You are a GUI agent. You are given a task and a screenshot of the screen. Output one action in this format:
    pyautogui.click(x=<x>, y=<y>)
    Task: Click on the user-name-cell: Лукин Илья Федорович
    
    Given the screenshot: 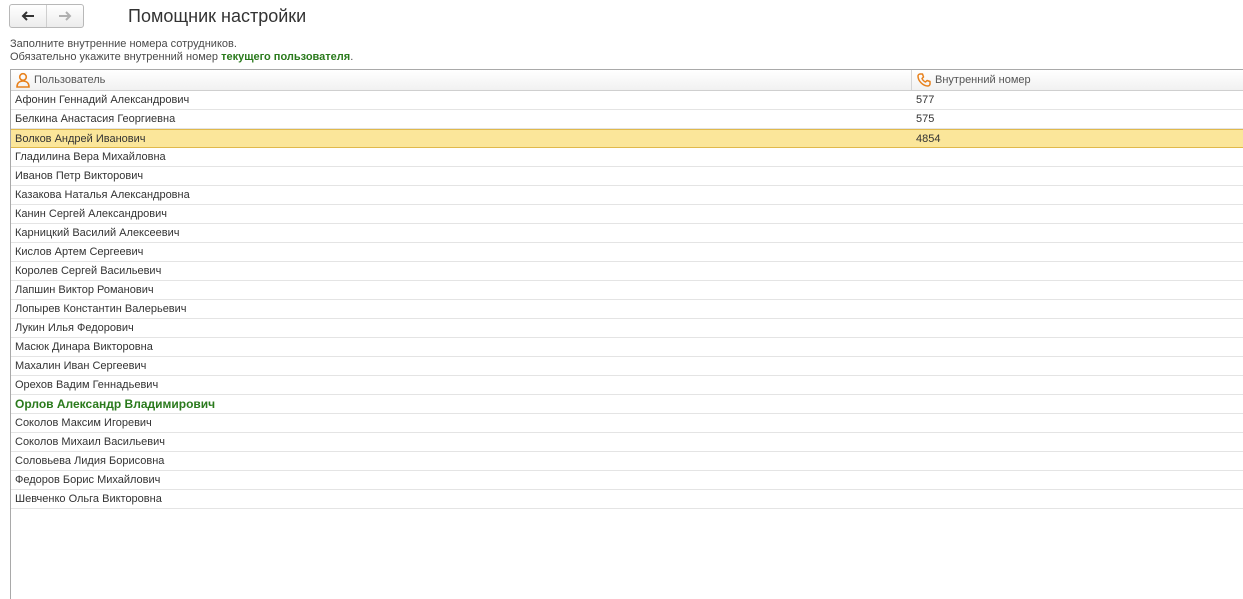 What is the action you would take?
    pyautogui.click(x=461, y=328)
    